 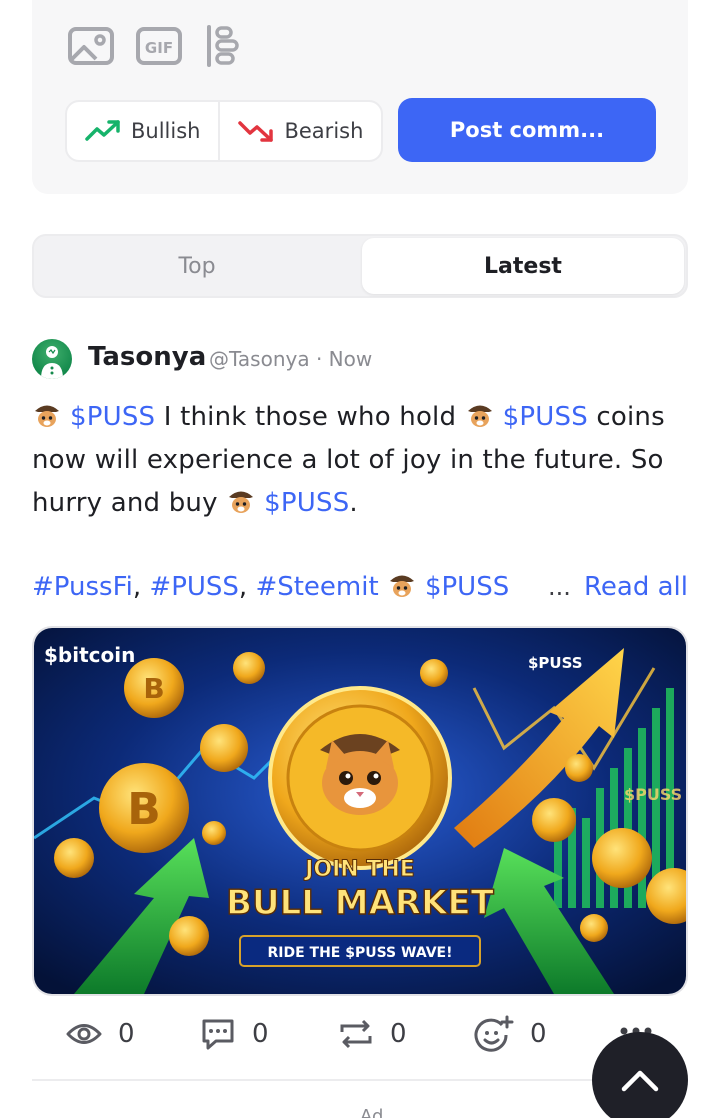 I want to click on bullish-button: Bullish, so click(x=142, y=131).